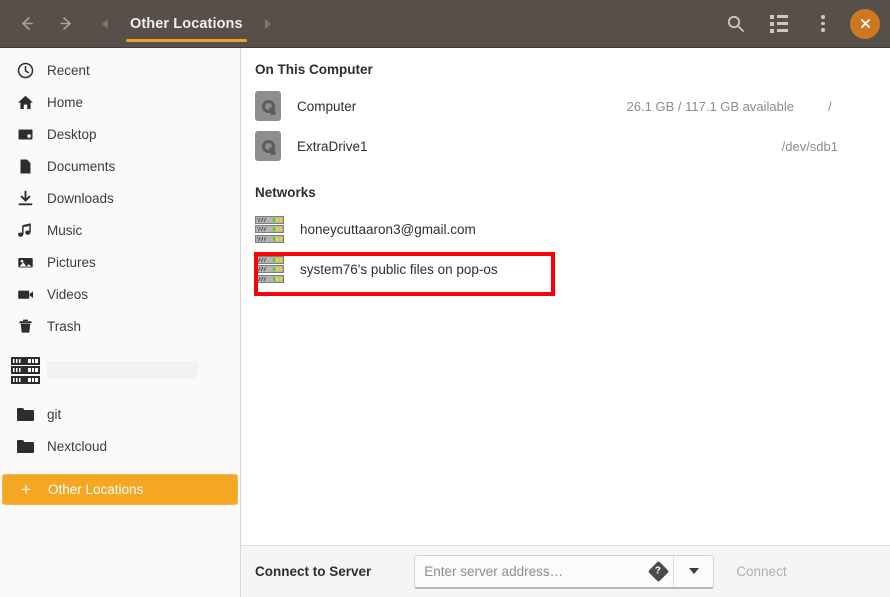  I want to click on server-icon, so click(25, 370).